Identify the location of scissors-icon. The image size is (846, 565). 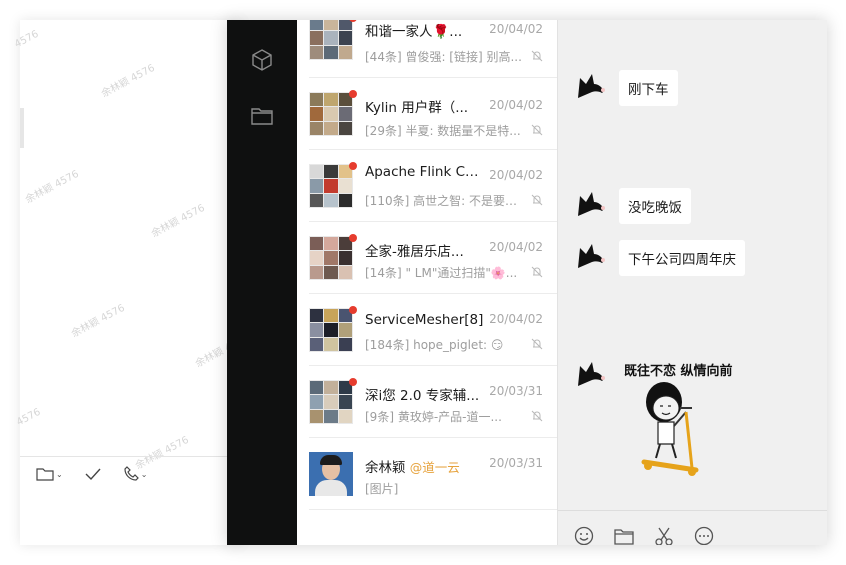
(664, 535).